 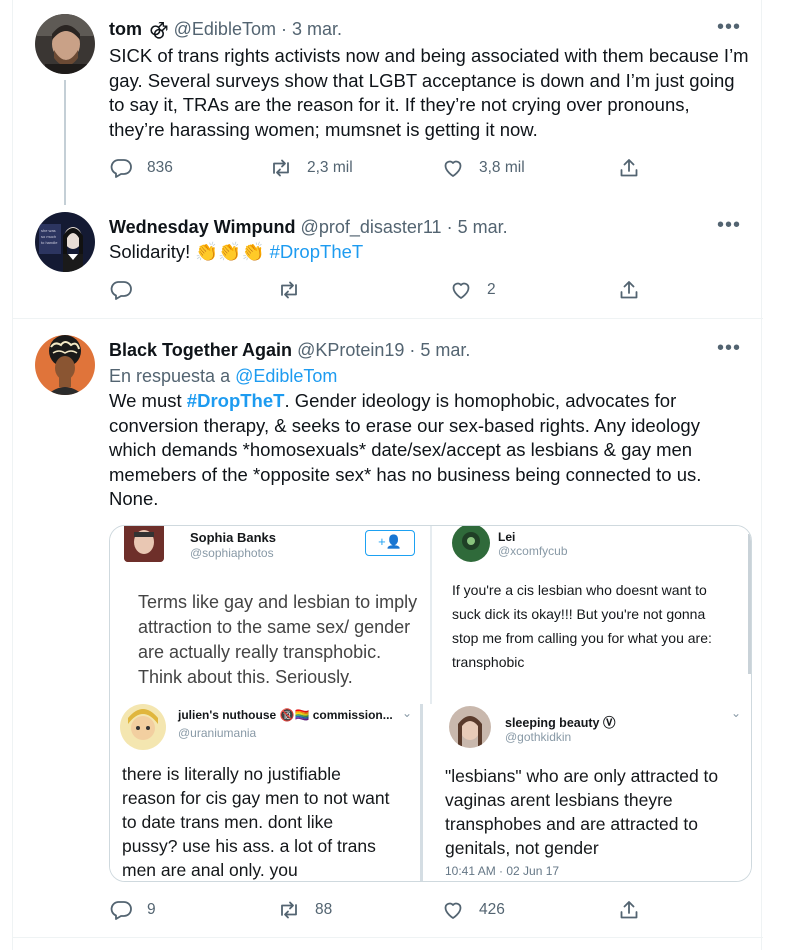 I want to click on like-count: 426, so click(x=492, y=909).